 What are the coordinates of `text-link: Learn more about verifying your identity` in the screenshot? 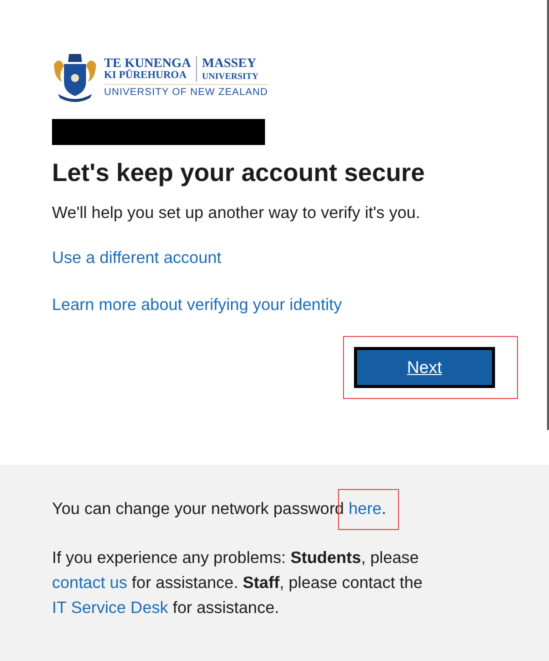 It's located at (197, 305).